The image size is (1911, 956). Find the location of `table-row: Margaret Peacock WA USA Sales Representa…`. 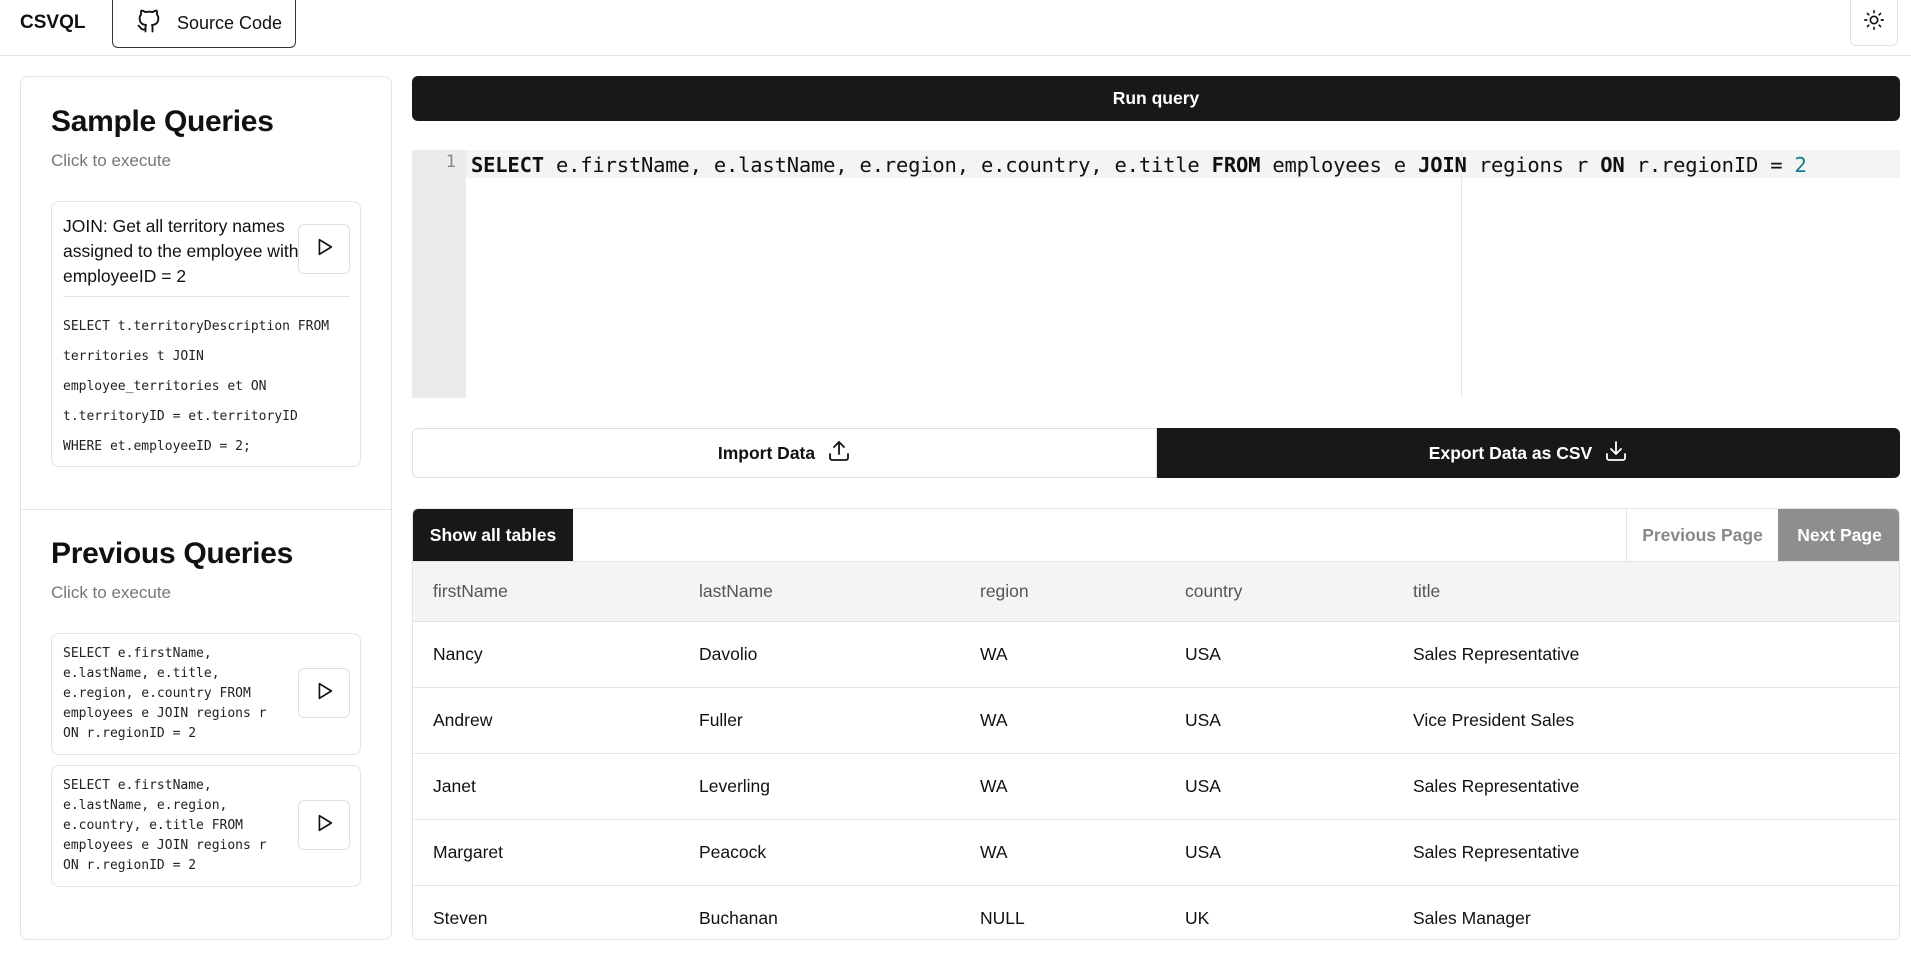

table-row: Margaret Peacock WA USA Sales Representa… is located at coordinates (1156, 852).